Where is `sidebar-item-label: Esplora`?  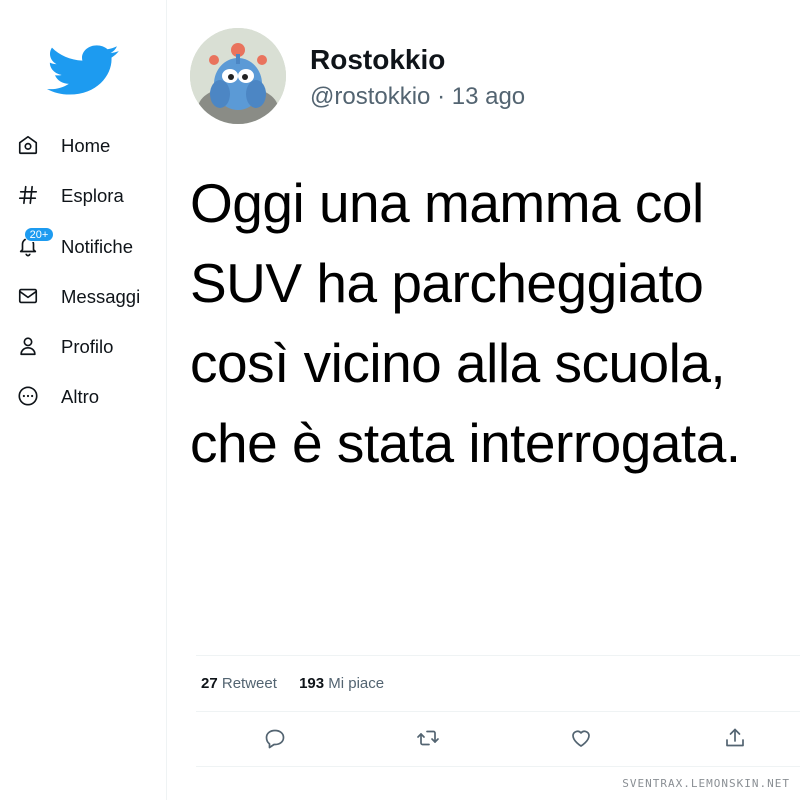 sidebar-item-label: Esplora is located at coordinates (92, 195).